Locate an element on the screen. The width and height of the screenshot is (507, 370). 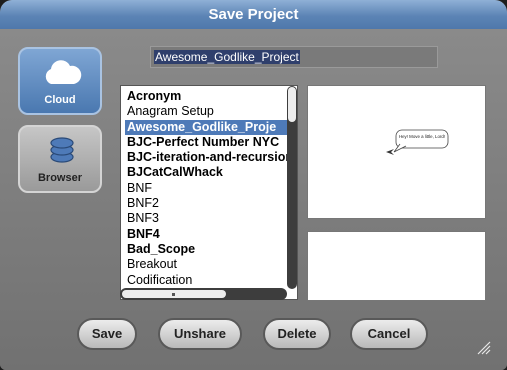
cloud-source-button: Cloud is located at coordinates (60, 81).